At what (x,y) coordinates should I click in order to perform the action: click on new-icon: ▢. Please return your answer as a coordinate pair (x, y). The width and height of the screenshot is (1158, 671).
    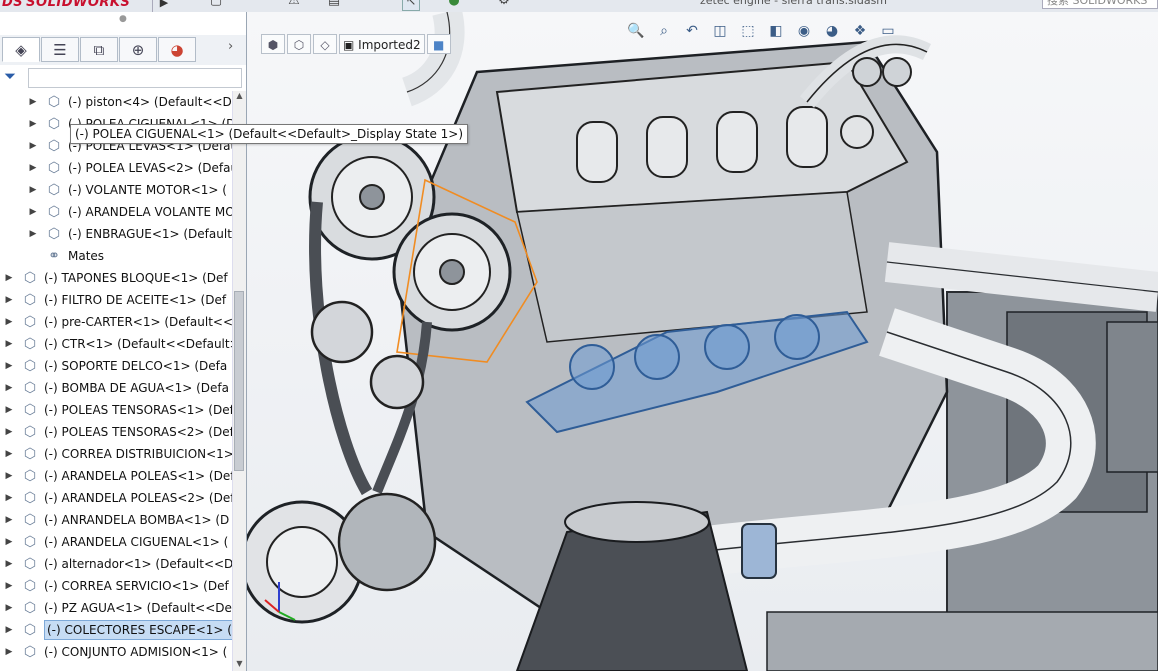
    Looking at the image, I should click on (216, 4).